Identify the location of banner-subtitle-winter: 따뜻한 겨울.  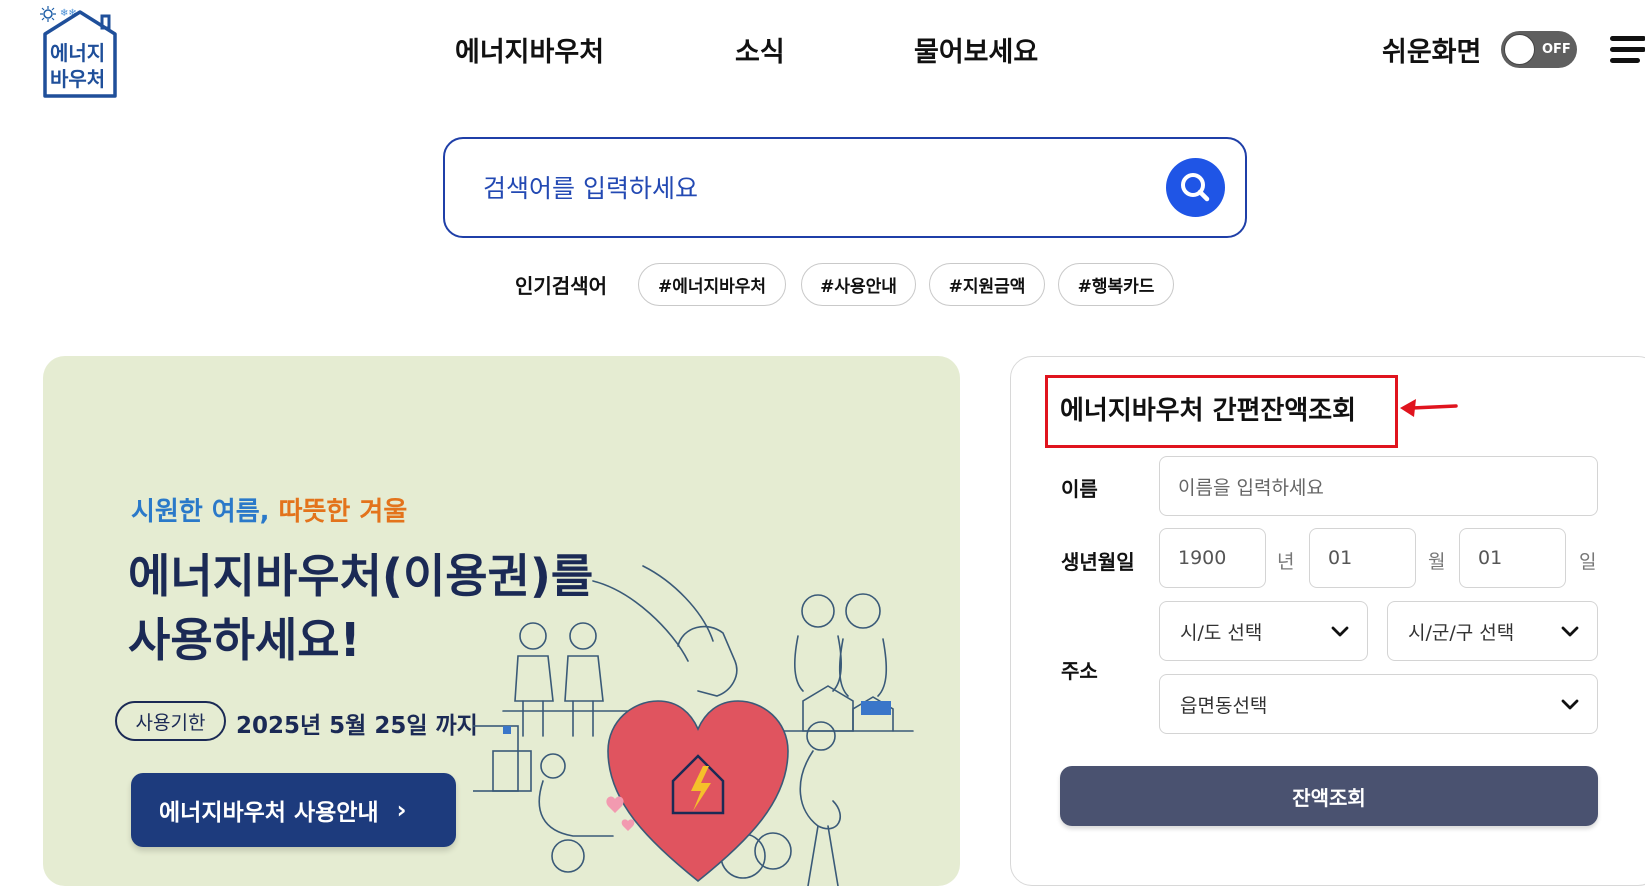
(343, 512).